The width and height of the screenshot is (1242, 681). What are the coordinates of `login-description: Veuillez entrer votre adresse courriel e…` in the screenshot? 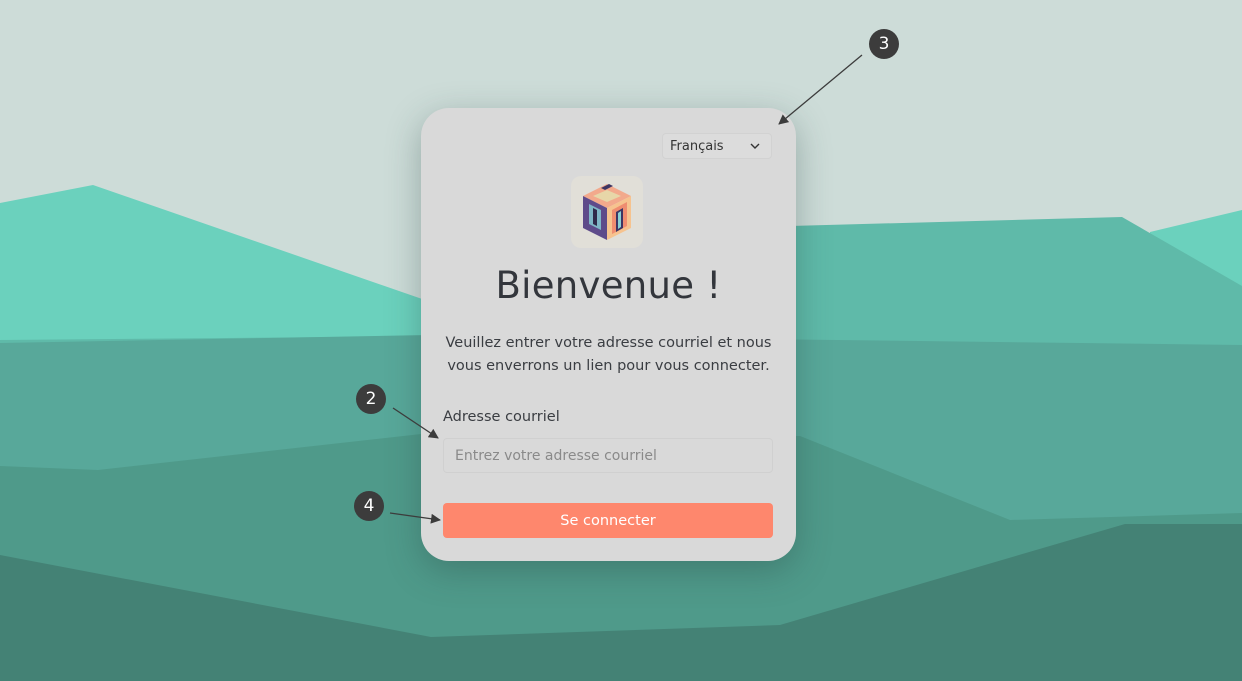 It's located at (608, 354).